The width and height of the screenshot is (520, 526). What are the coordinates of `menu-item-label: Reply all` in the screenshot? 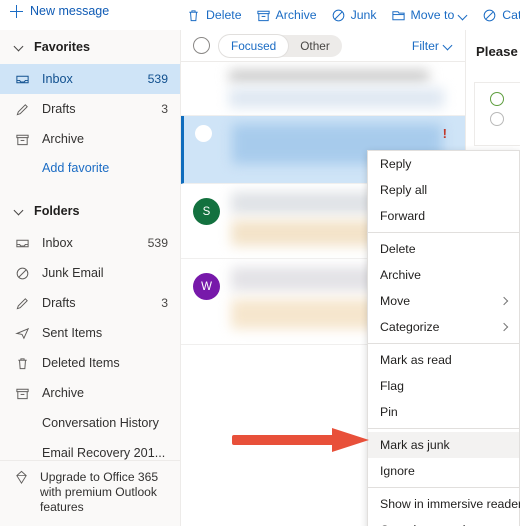 It's located at (404, 190).